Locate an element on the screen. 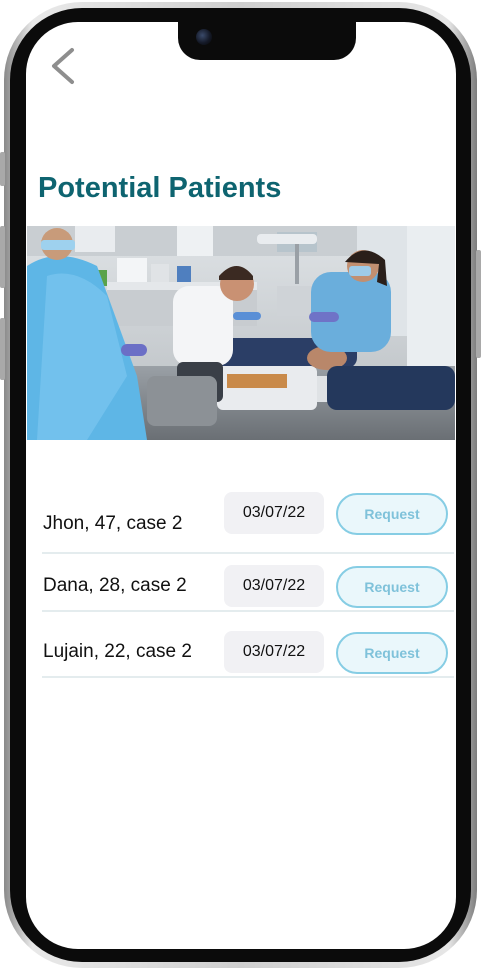  notch is located at coordinates (267, 41).